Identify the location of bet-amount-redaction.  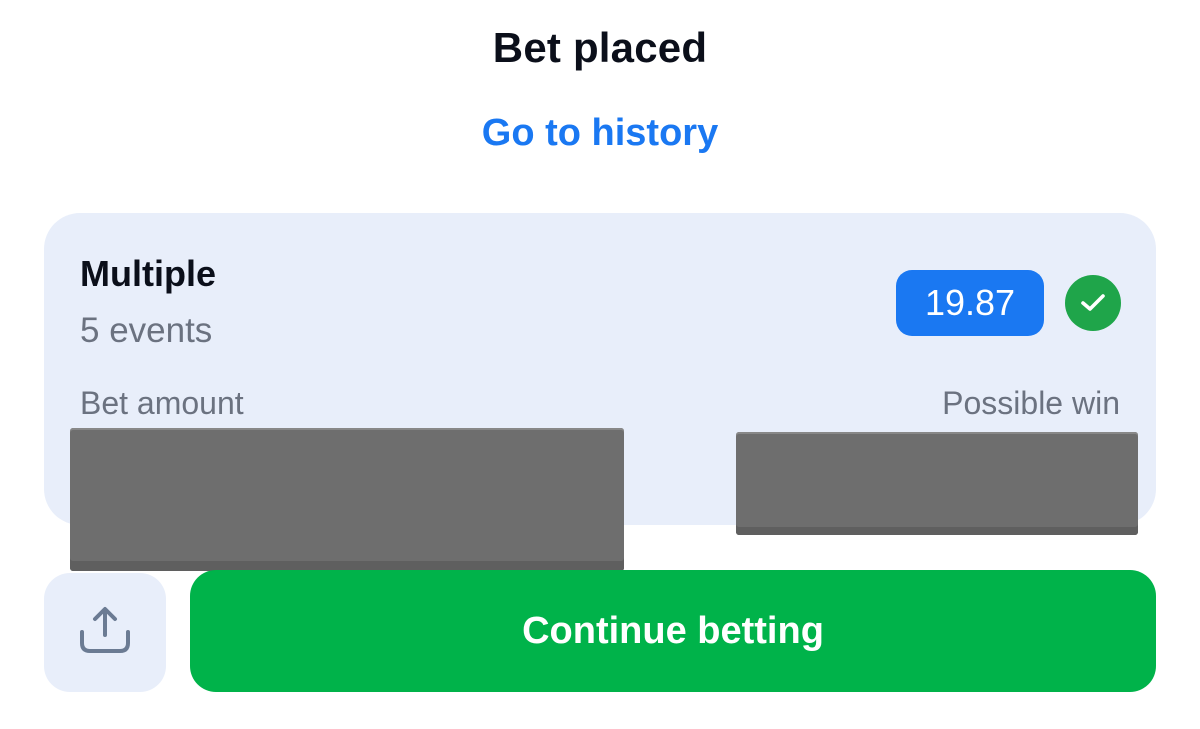
(347, 499).